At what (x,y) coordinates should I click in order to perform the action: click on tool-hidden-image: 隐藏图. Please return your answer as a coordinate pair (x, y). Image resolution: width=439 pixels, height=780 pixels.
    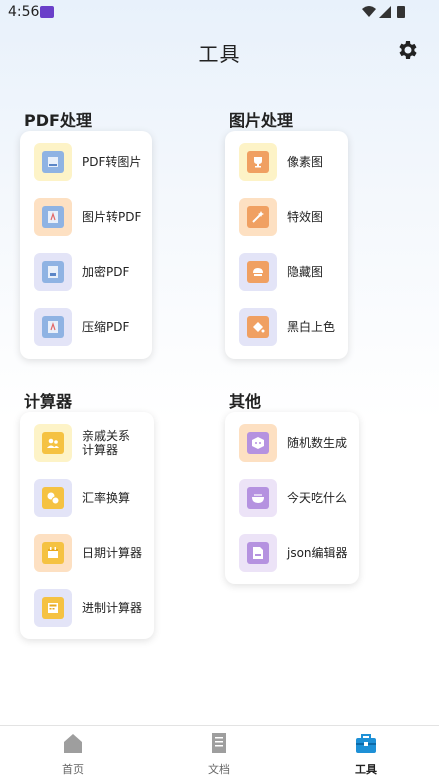
    Looking at the image, I should click on (286, 272).